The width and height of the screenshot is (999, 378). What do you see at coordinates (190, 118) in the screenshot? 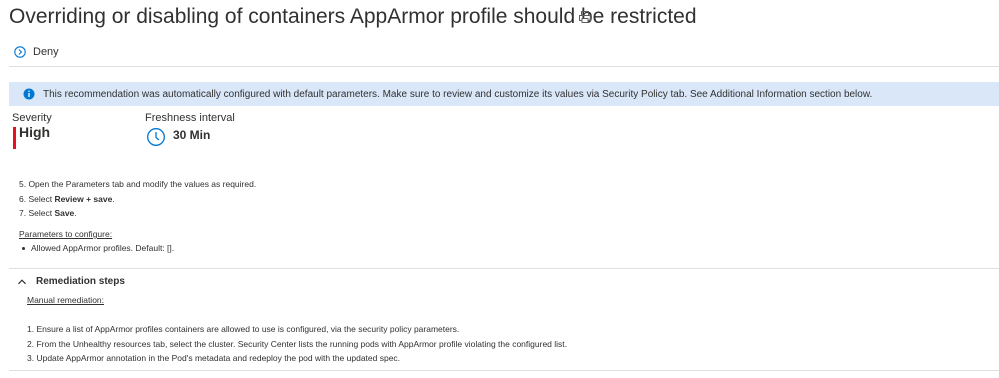
I see `freshness-label: Freshness interval` at bounding box center [190, 118].